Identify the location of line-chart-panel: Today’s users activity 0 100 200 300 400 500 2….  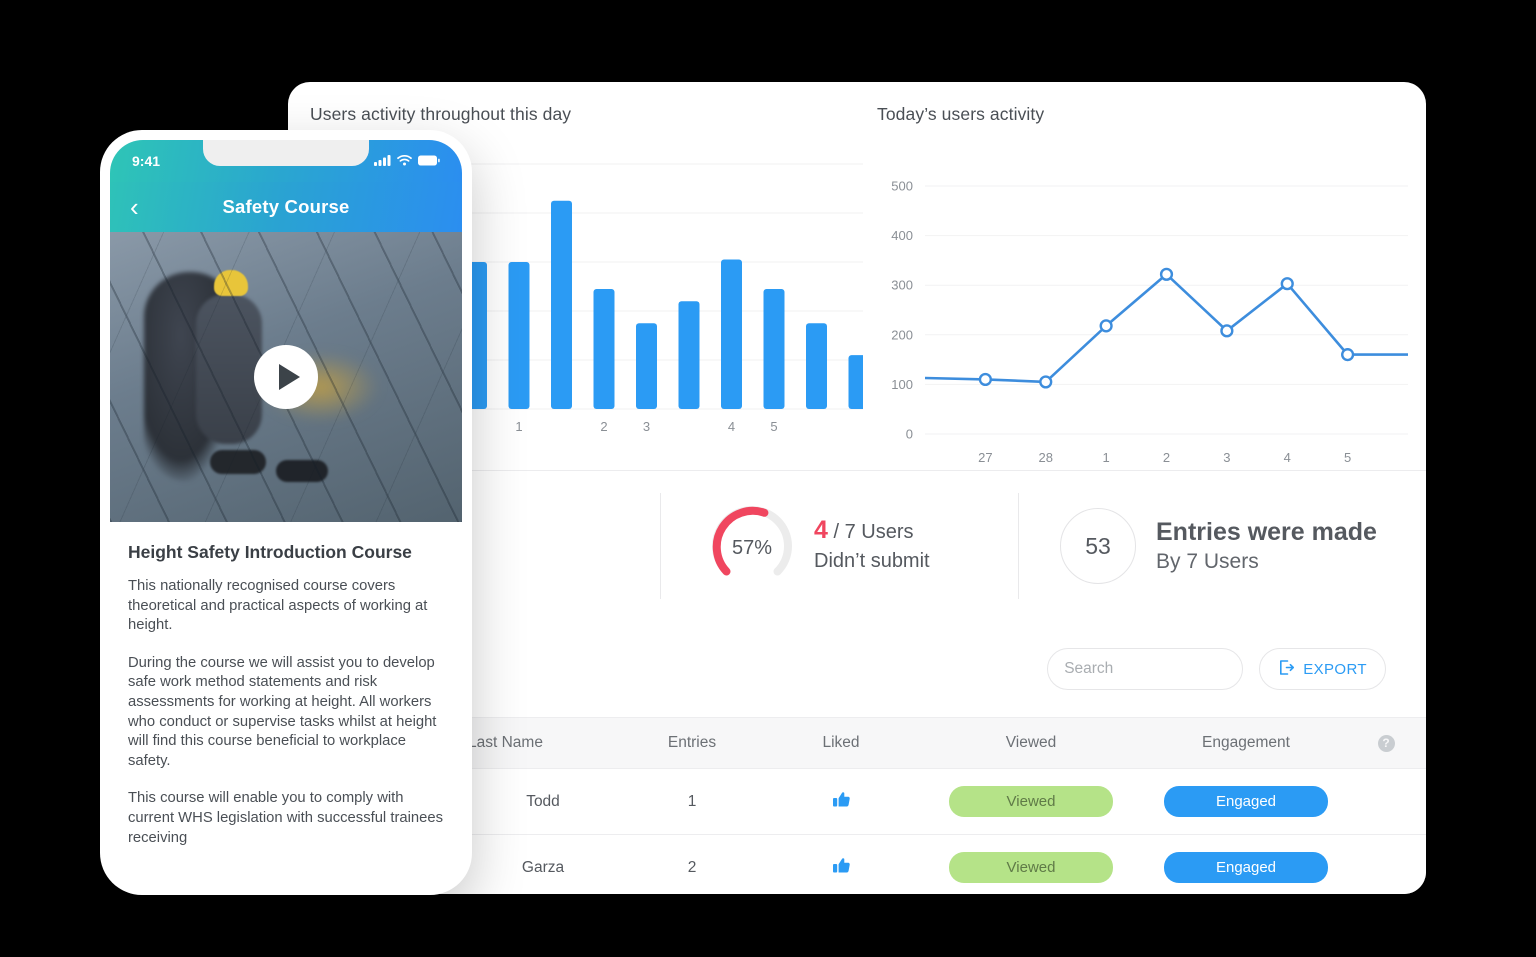
(1144, 276).